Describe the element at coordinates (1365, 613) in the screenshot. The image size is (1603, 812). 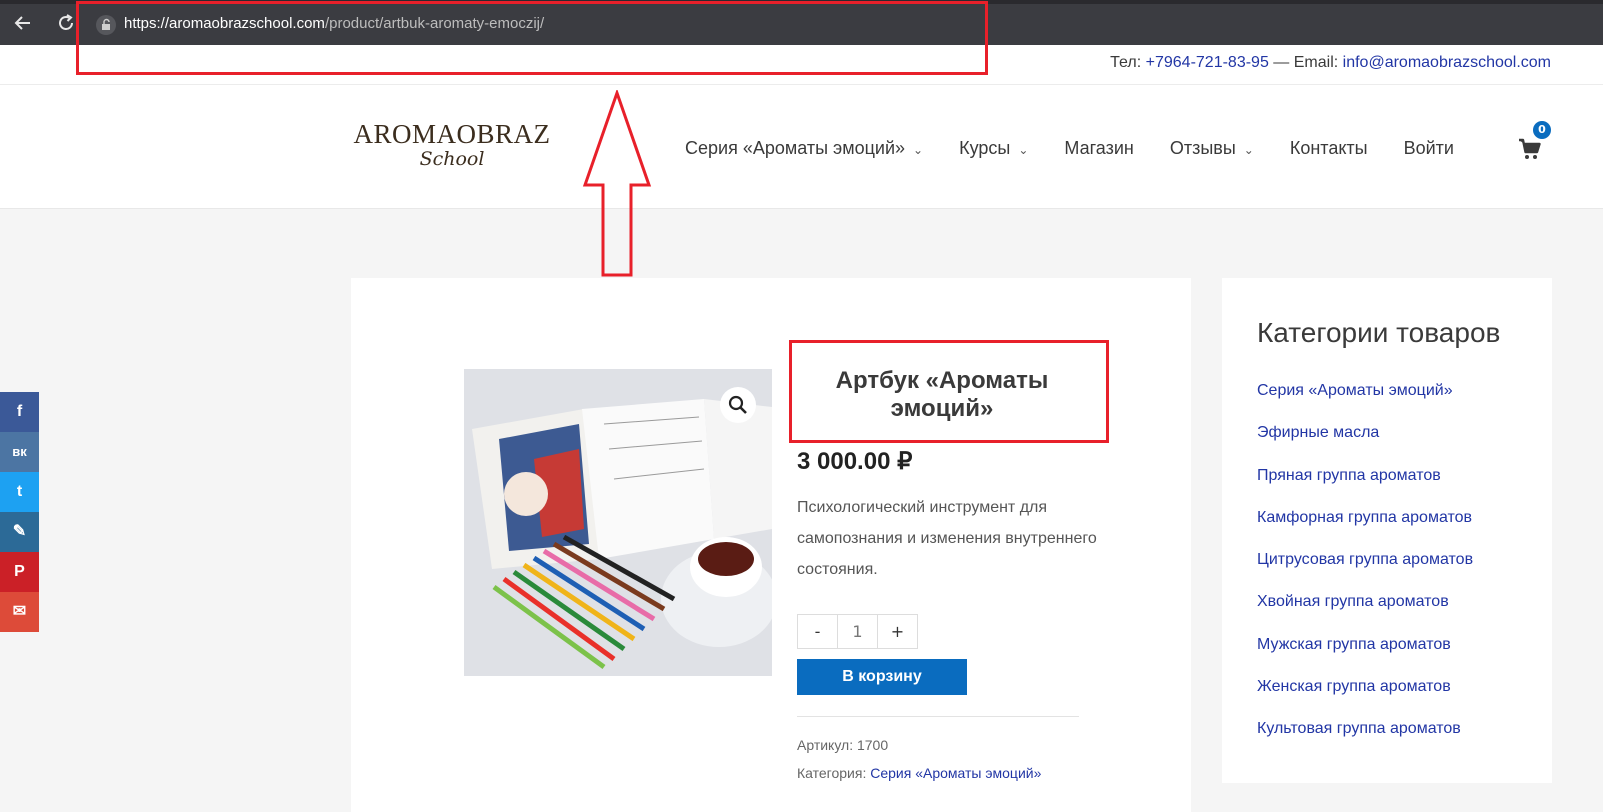
I see `category-link-conifer: Хвойная группа ароматов` at that location.